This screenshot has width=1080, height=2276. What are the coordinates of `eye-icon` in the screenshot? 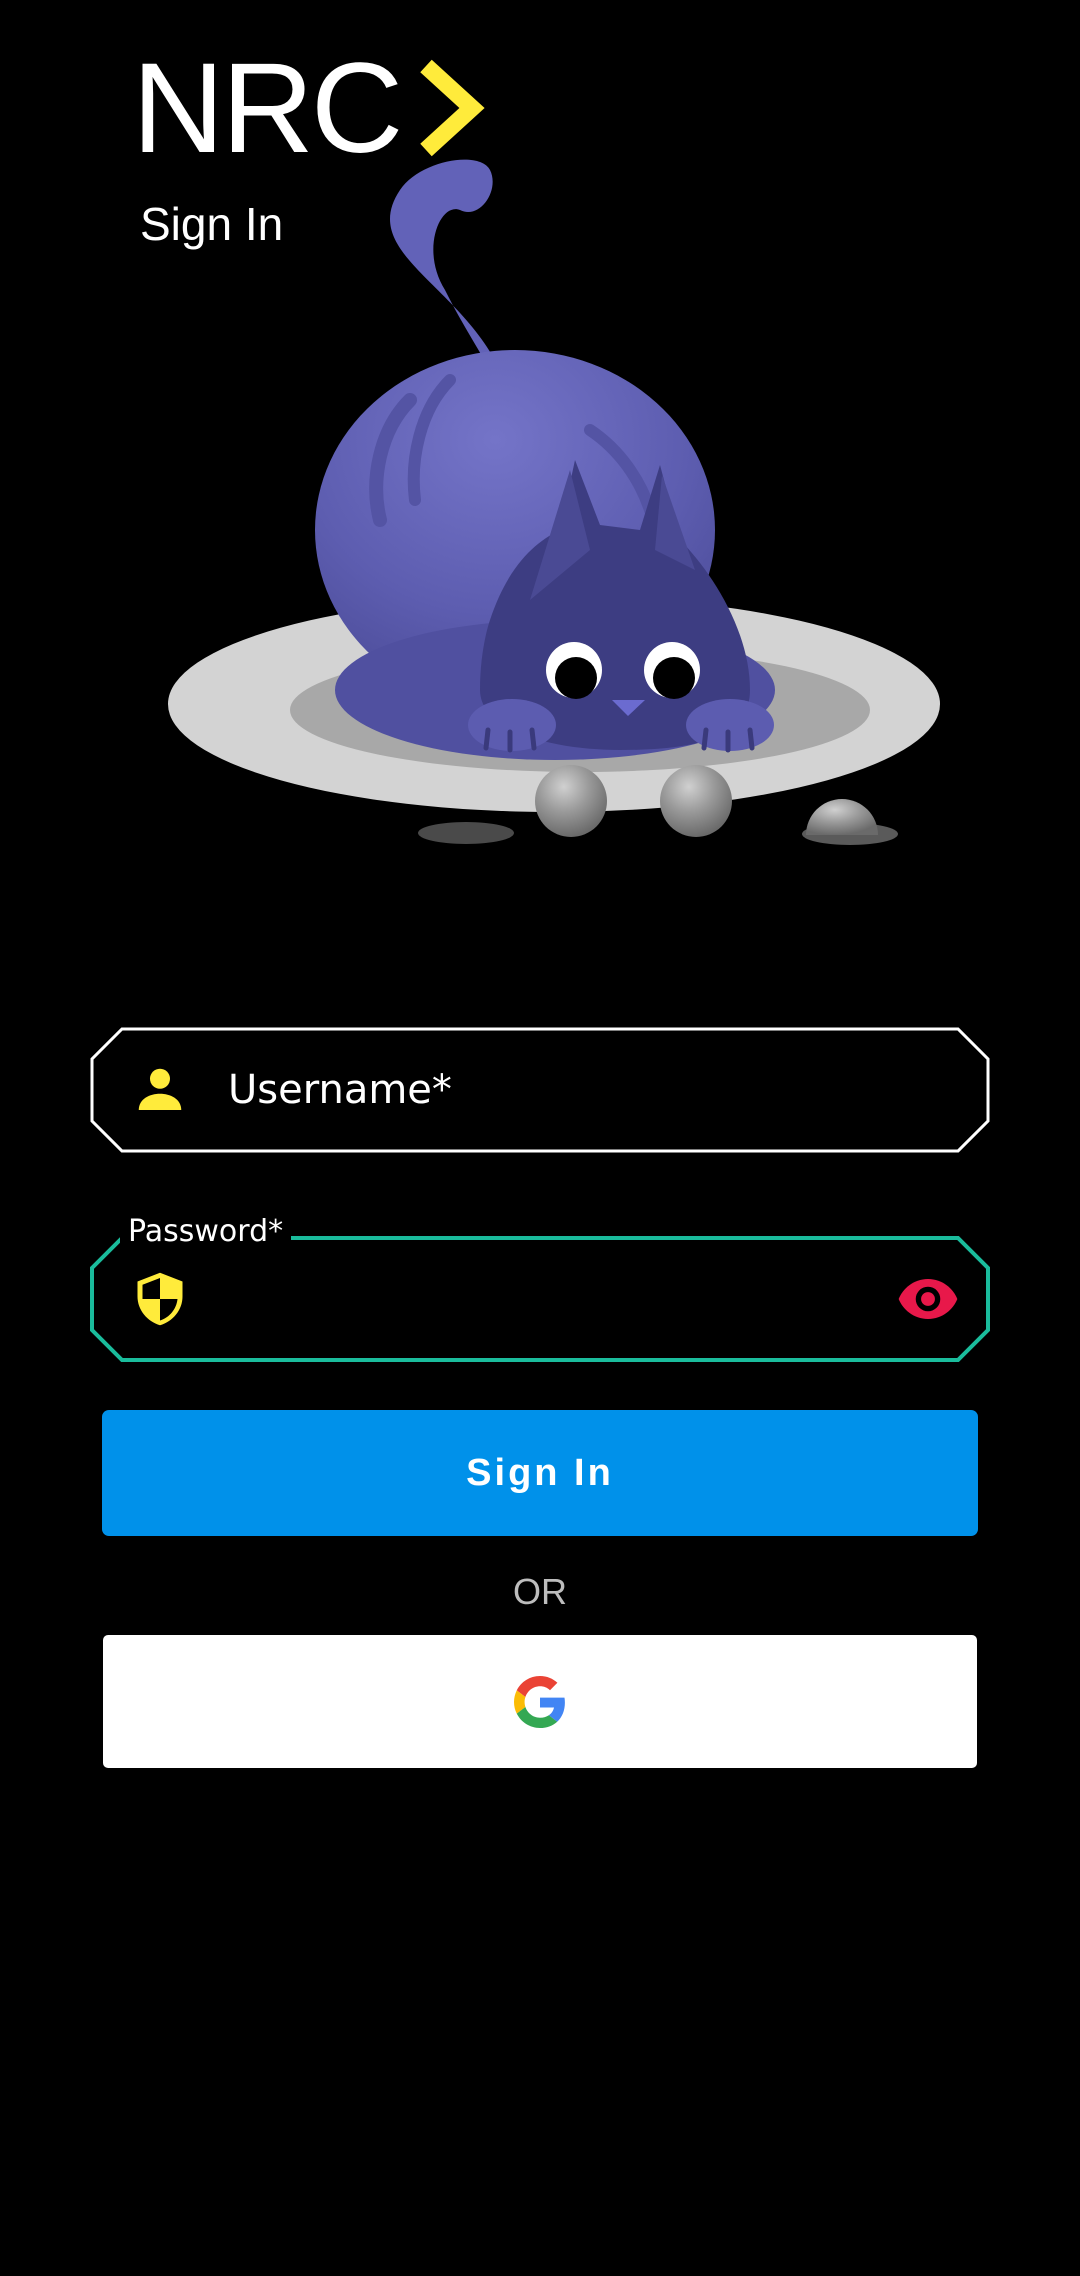 It's located at (928, 1299).